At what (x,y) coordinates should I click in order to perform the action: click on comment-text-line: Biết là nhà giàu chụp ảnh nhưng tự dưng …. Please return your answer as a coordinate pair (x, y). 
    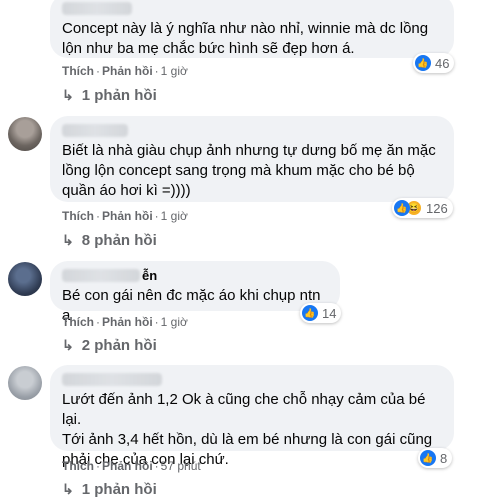
    Looking at the image, I should click on (249, 150).